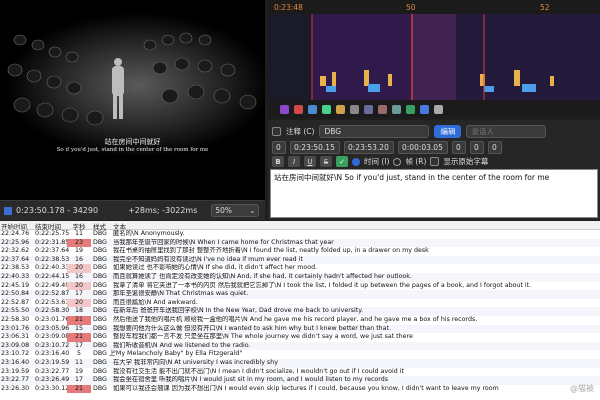 The height and width of the screenshot is (400, 600). Describe the element at coordinates (382, 109) in the screenshot. I see `mark-start-icon` at that location.